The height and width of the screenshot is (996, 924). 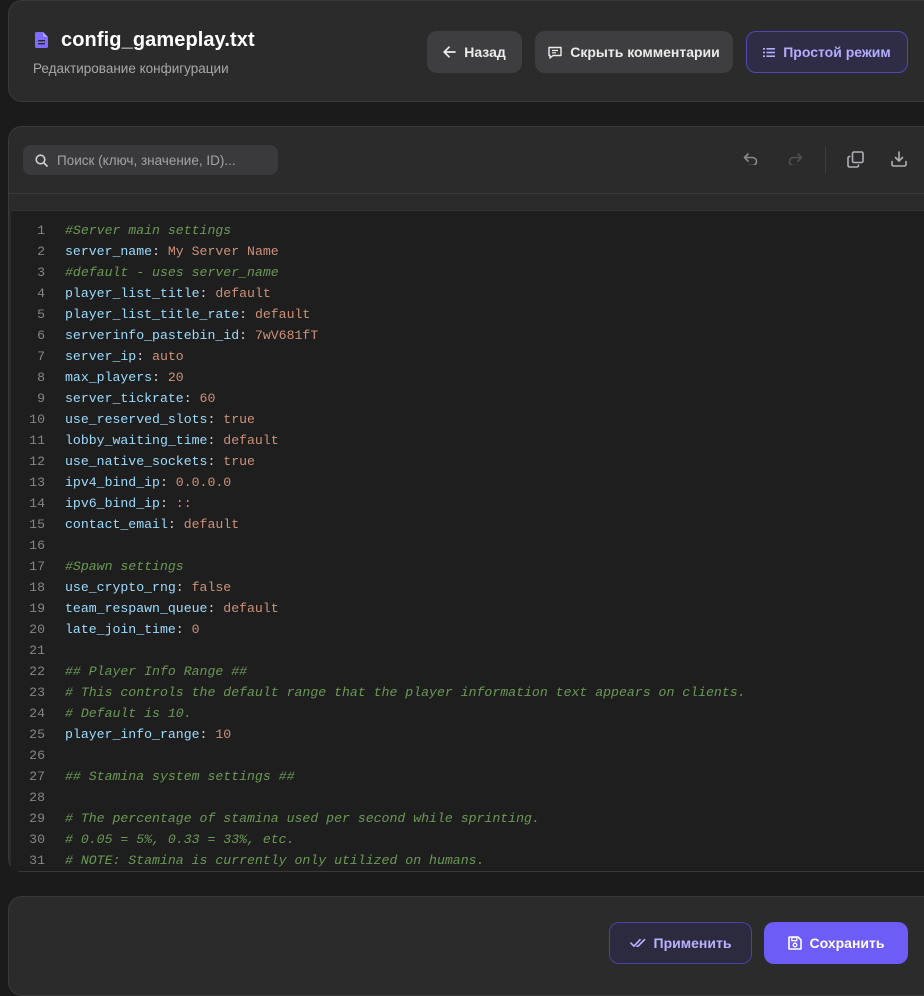 I want to click on line-number: 13, so click(x=37, y=482).